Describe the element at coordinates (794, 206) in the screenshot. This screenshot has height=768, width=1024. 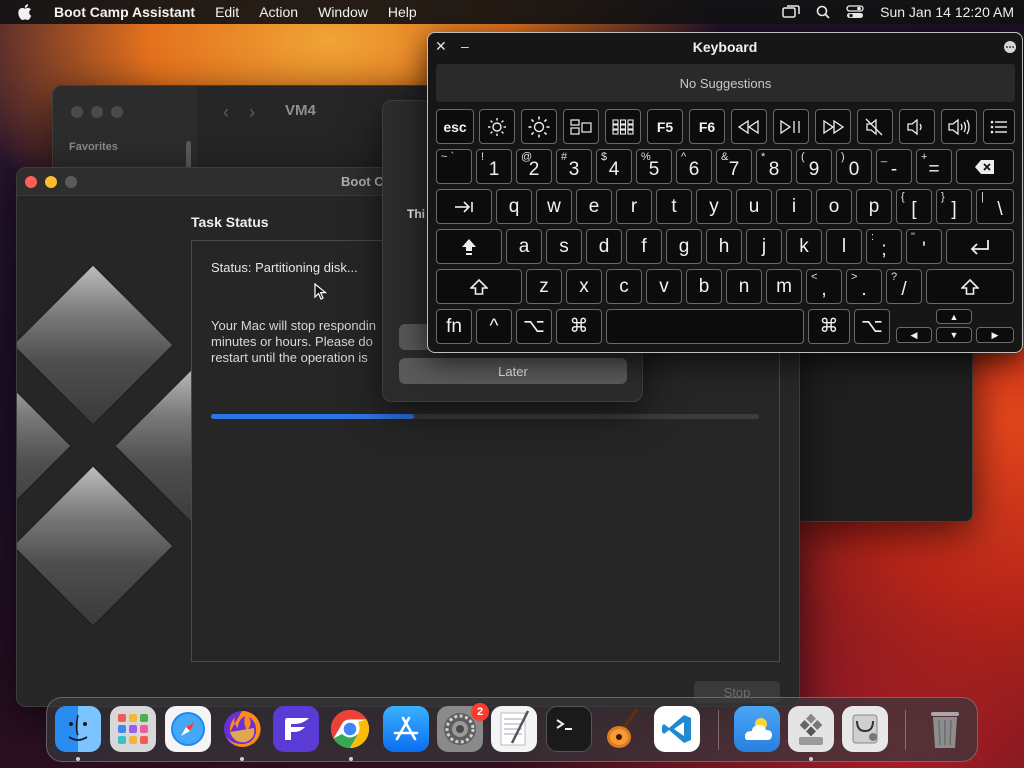
I see `key-i: i` at that location.